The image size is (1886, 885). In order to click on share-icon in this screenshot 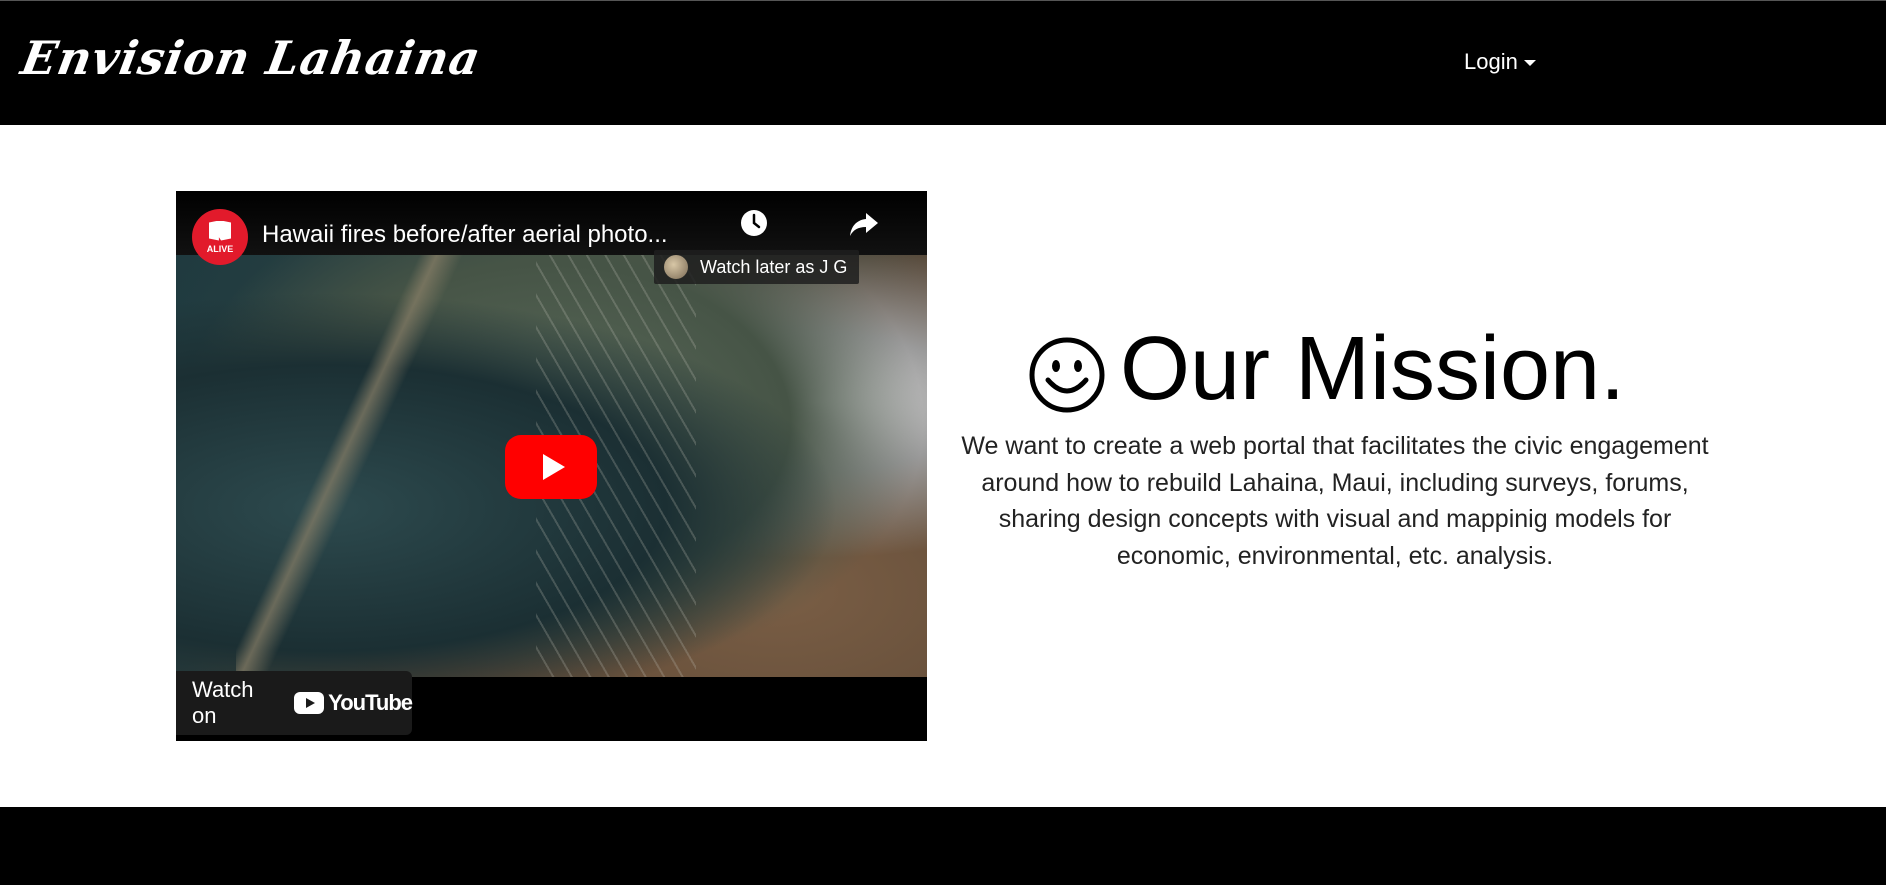, I will do `click(864, 224)`.